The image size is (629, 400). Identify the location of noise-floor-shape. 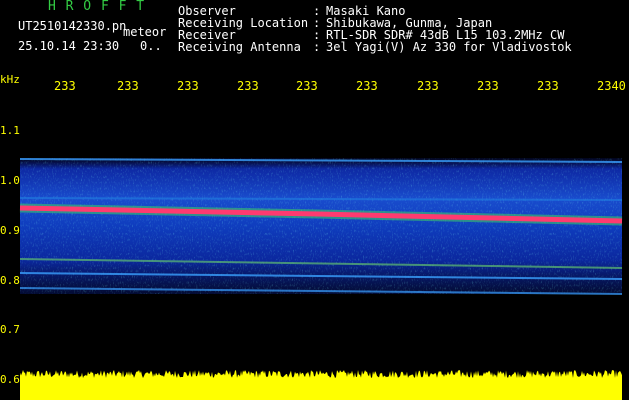
(321, 385).